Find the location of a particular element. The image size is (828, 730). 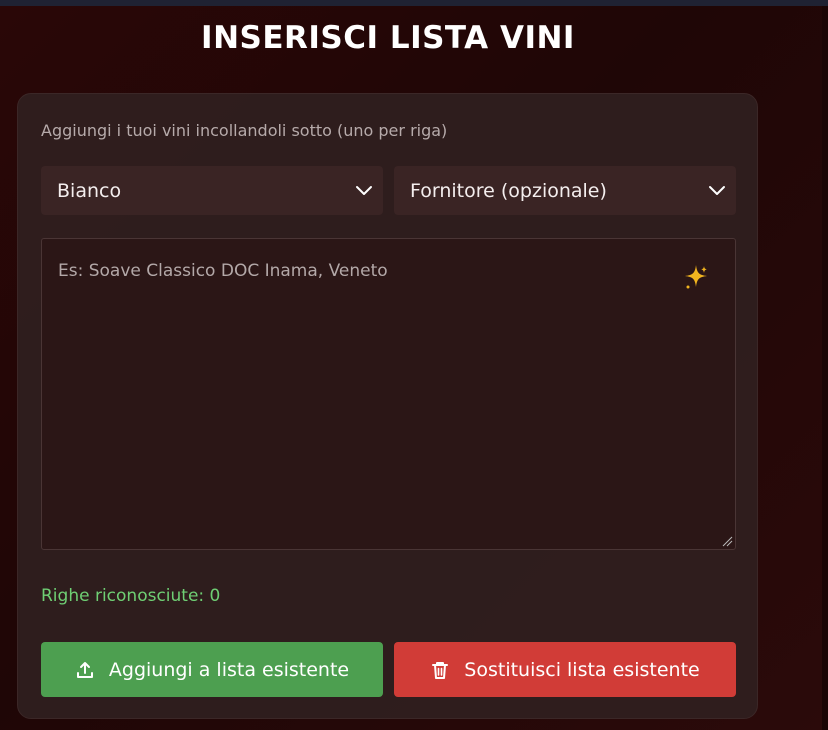

add-to-list-button: Aggiungi a lista esistente is located at coordinates (212, 669).